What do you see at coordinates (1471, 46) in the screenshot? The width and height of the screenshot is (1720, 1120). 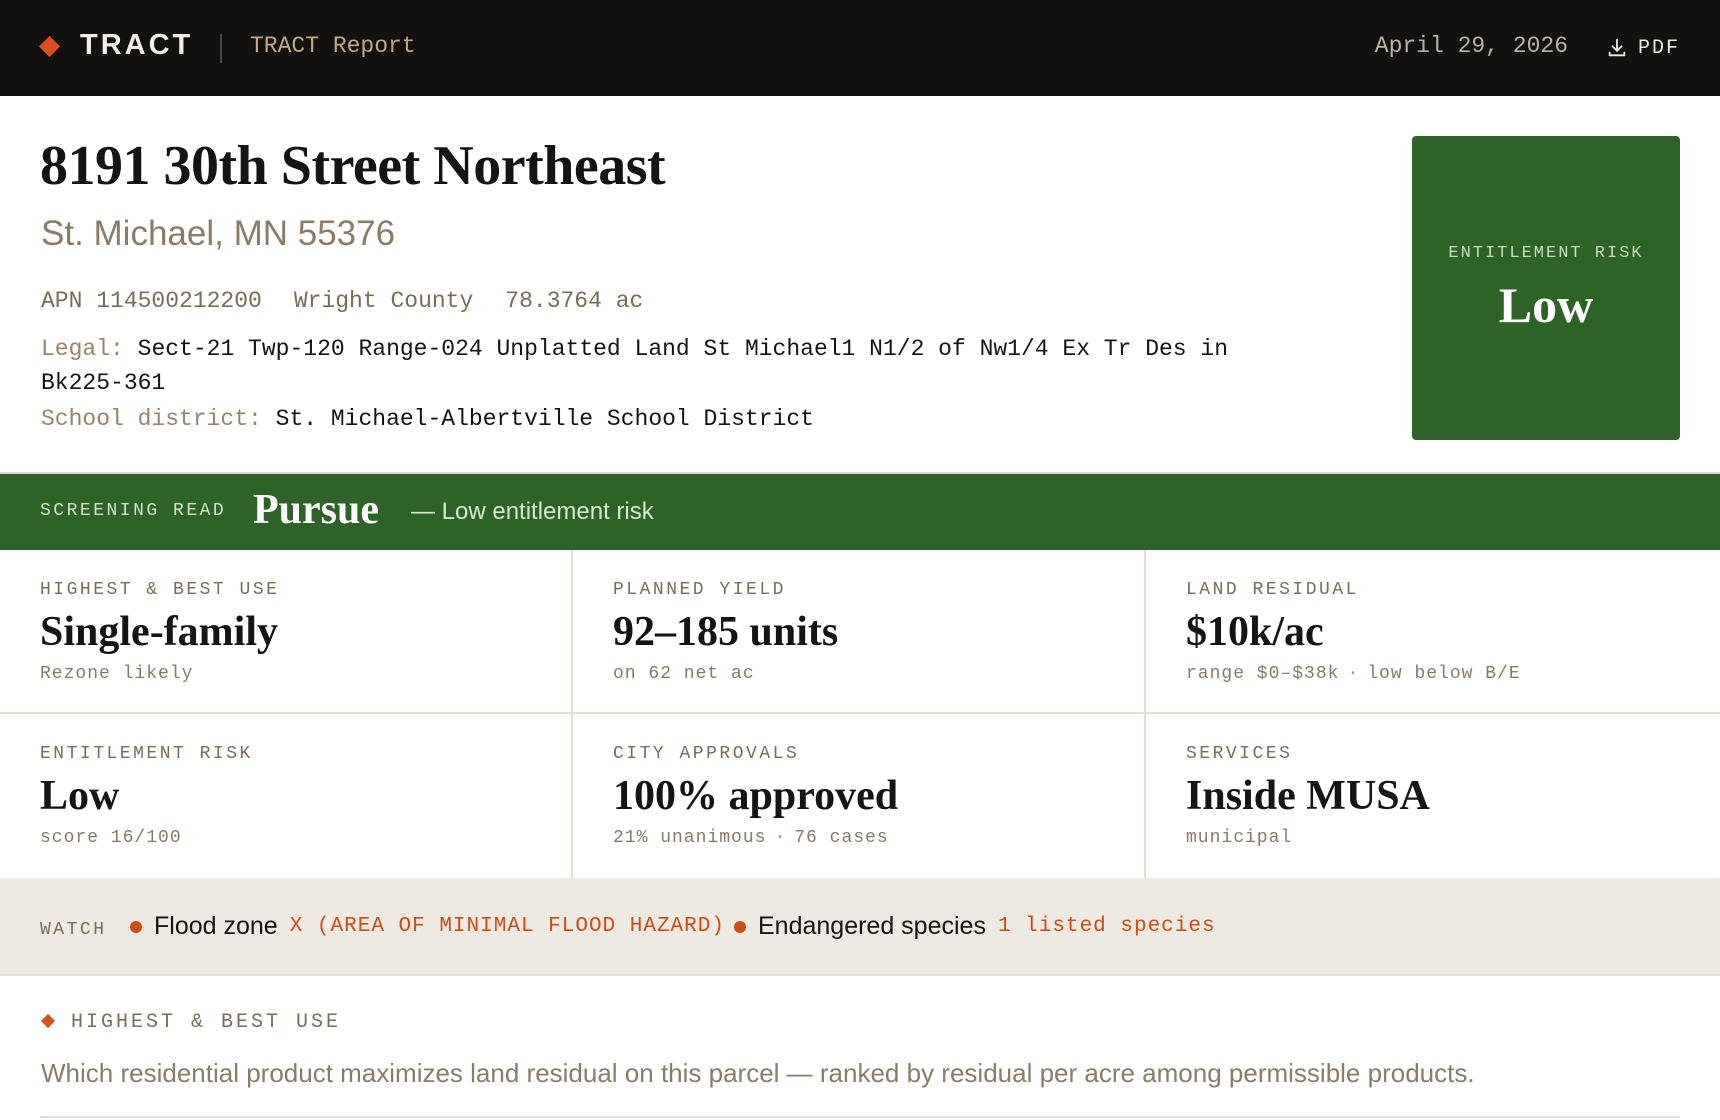 I see `report-date: April 29, 2026` at bounding box center [1471, 46].